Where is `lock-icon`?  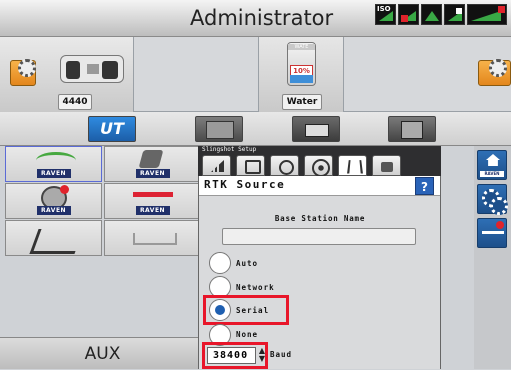 lock-icon is located at coordinates (387, 167).